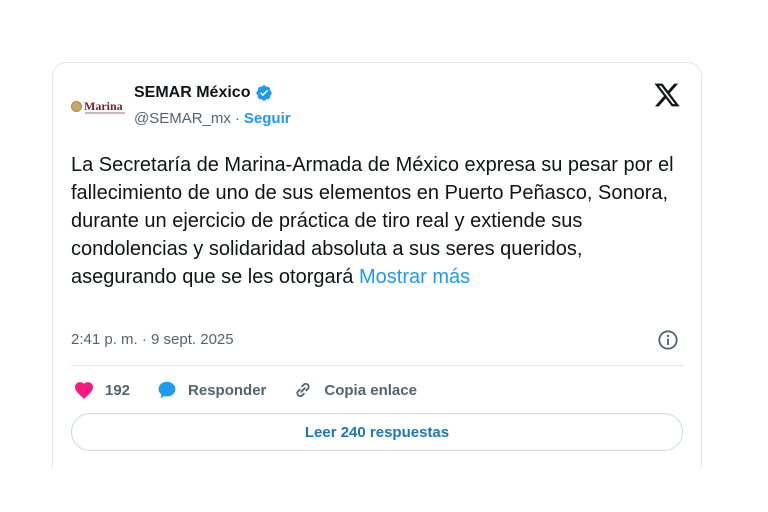  I want to click on x-logo-icon, so click(667, 95).